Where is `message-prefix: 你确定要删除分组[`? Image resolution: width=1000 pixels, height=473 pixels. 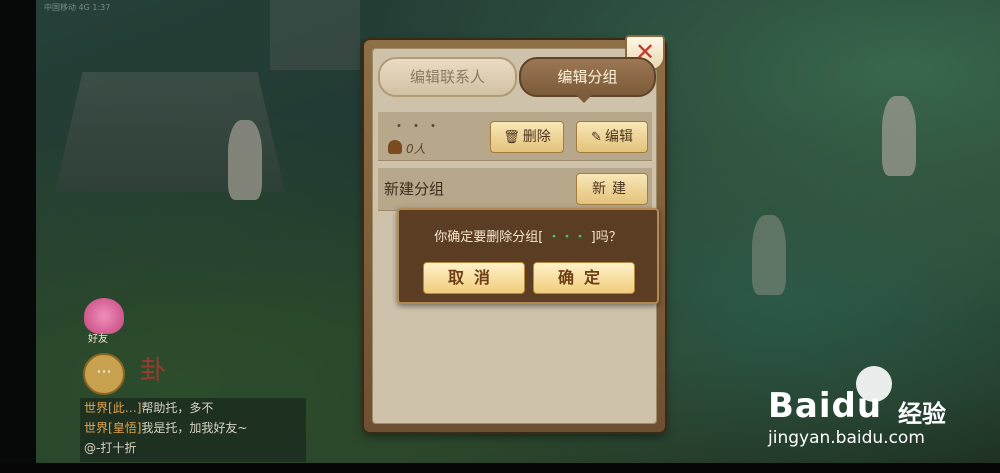
message-prefix: 你确定要删除分组[ is located at coordinates (489, 237).